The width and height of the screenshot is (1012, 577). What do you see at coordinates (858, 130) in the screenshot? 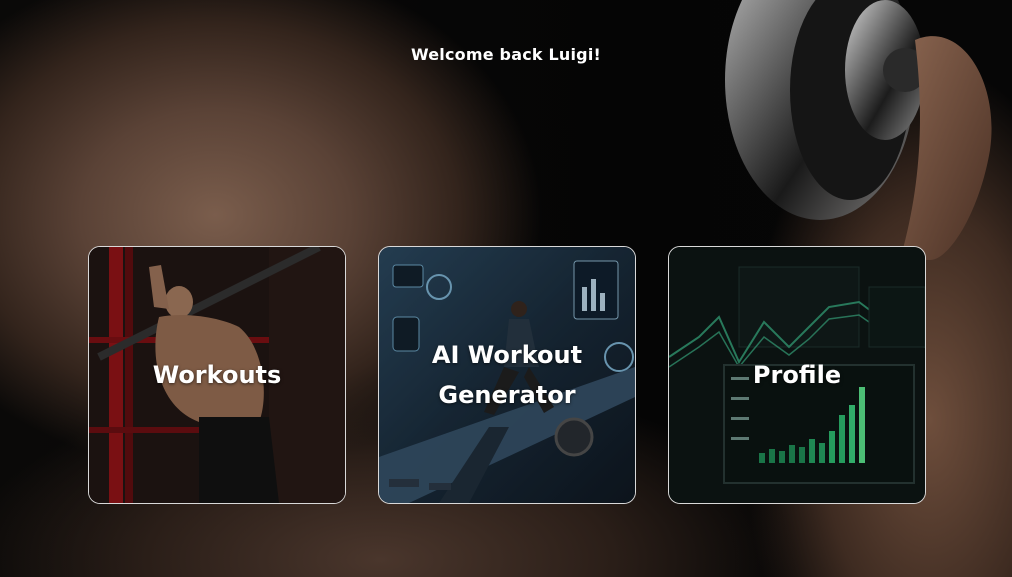
I see `dumbbell-background-image` at bounding box center [858, 130].